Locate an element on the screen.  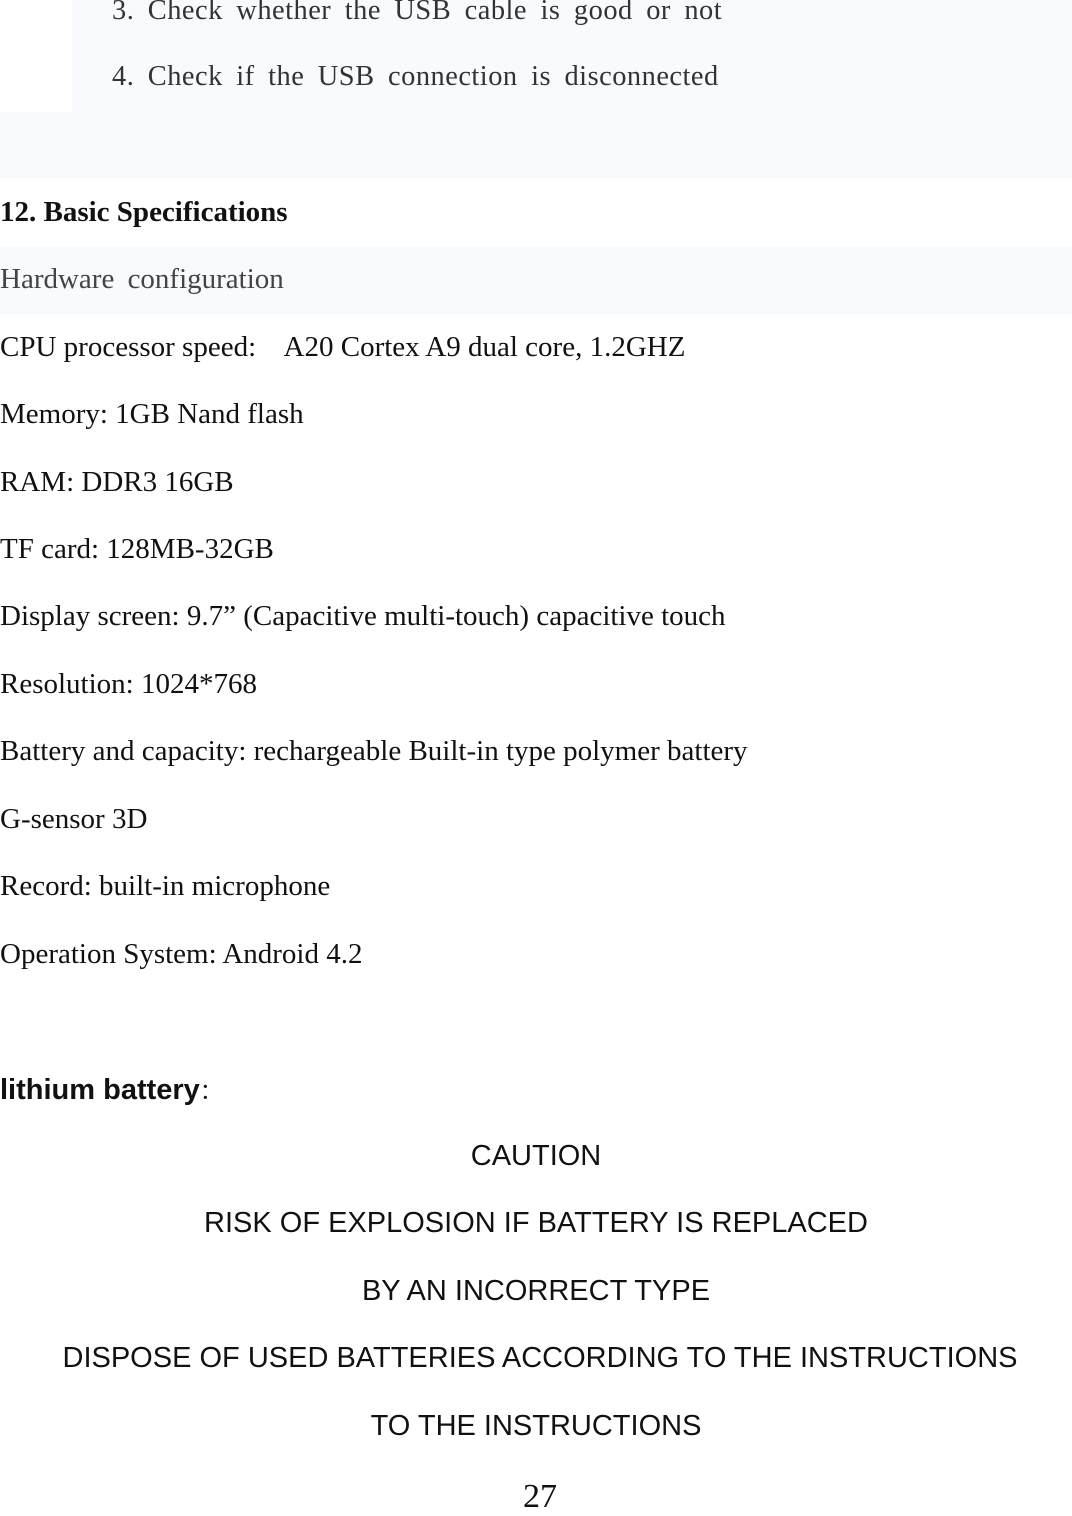
caution-line: RISK OF EXPLOSION IF BATTERY IS REPLACED is located at coordinates (536, 1223).